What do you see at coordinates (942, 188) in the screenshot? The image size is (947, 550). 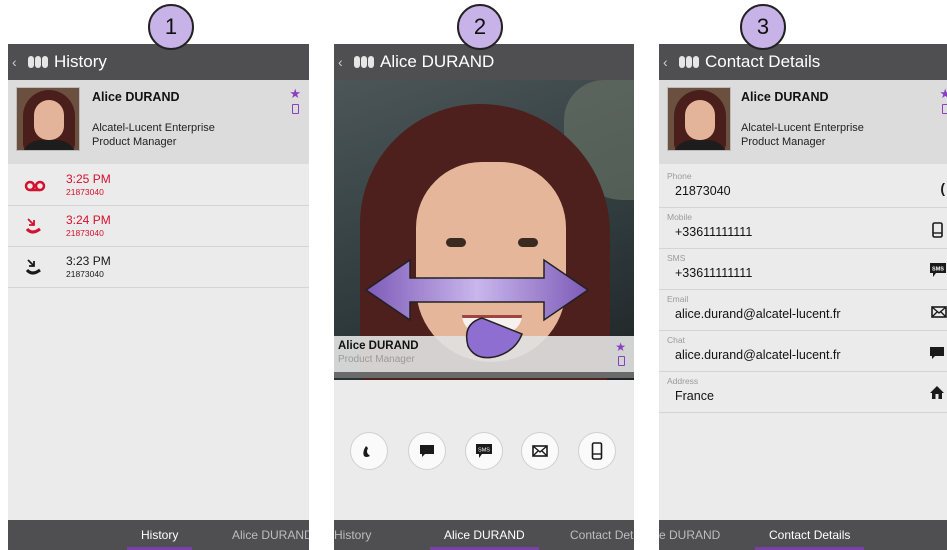 I see `phone-icon: (` at bounding box center [942, 188].